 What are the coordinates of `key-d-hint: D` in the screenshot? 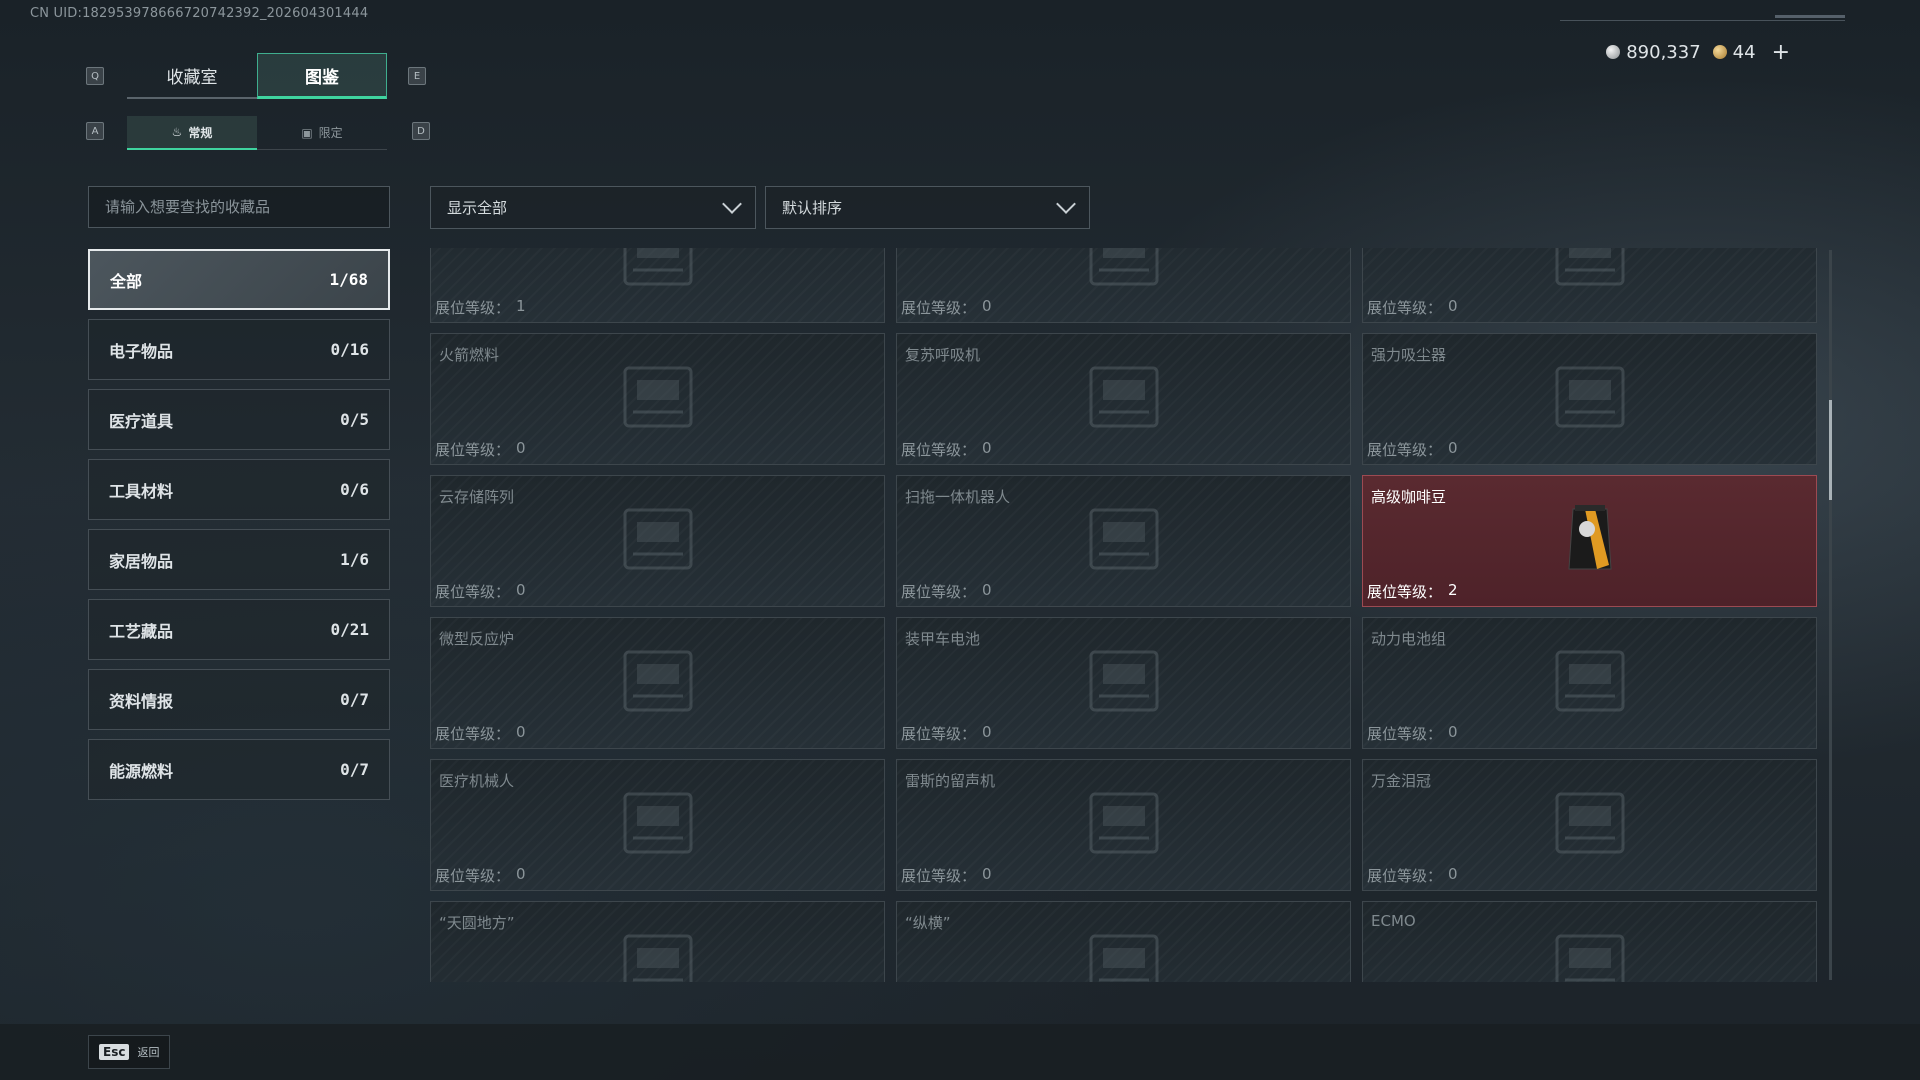 It's located at (421, 131).